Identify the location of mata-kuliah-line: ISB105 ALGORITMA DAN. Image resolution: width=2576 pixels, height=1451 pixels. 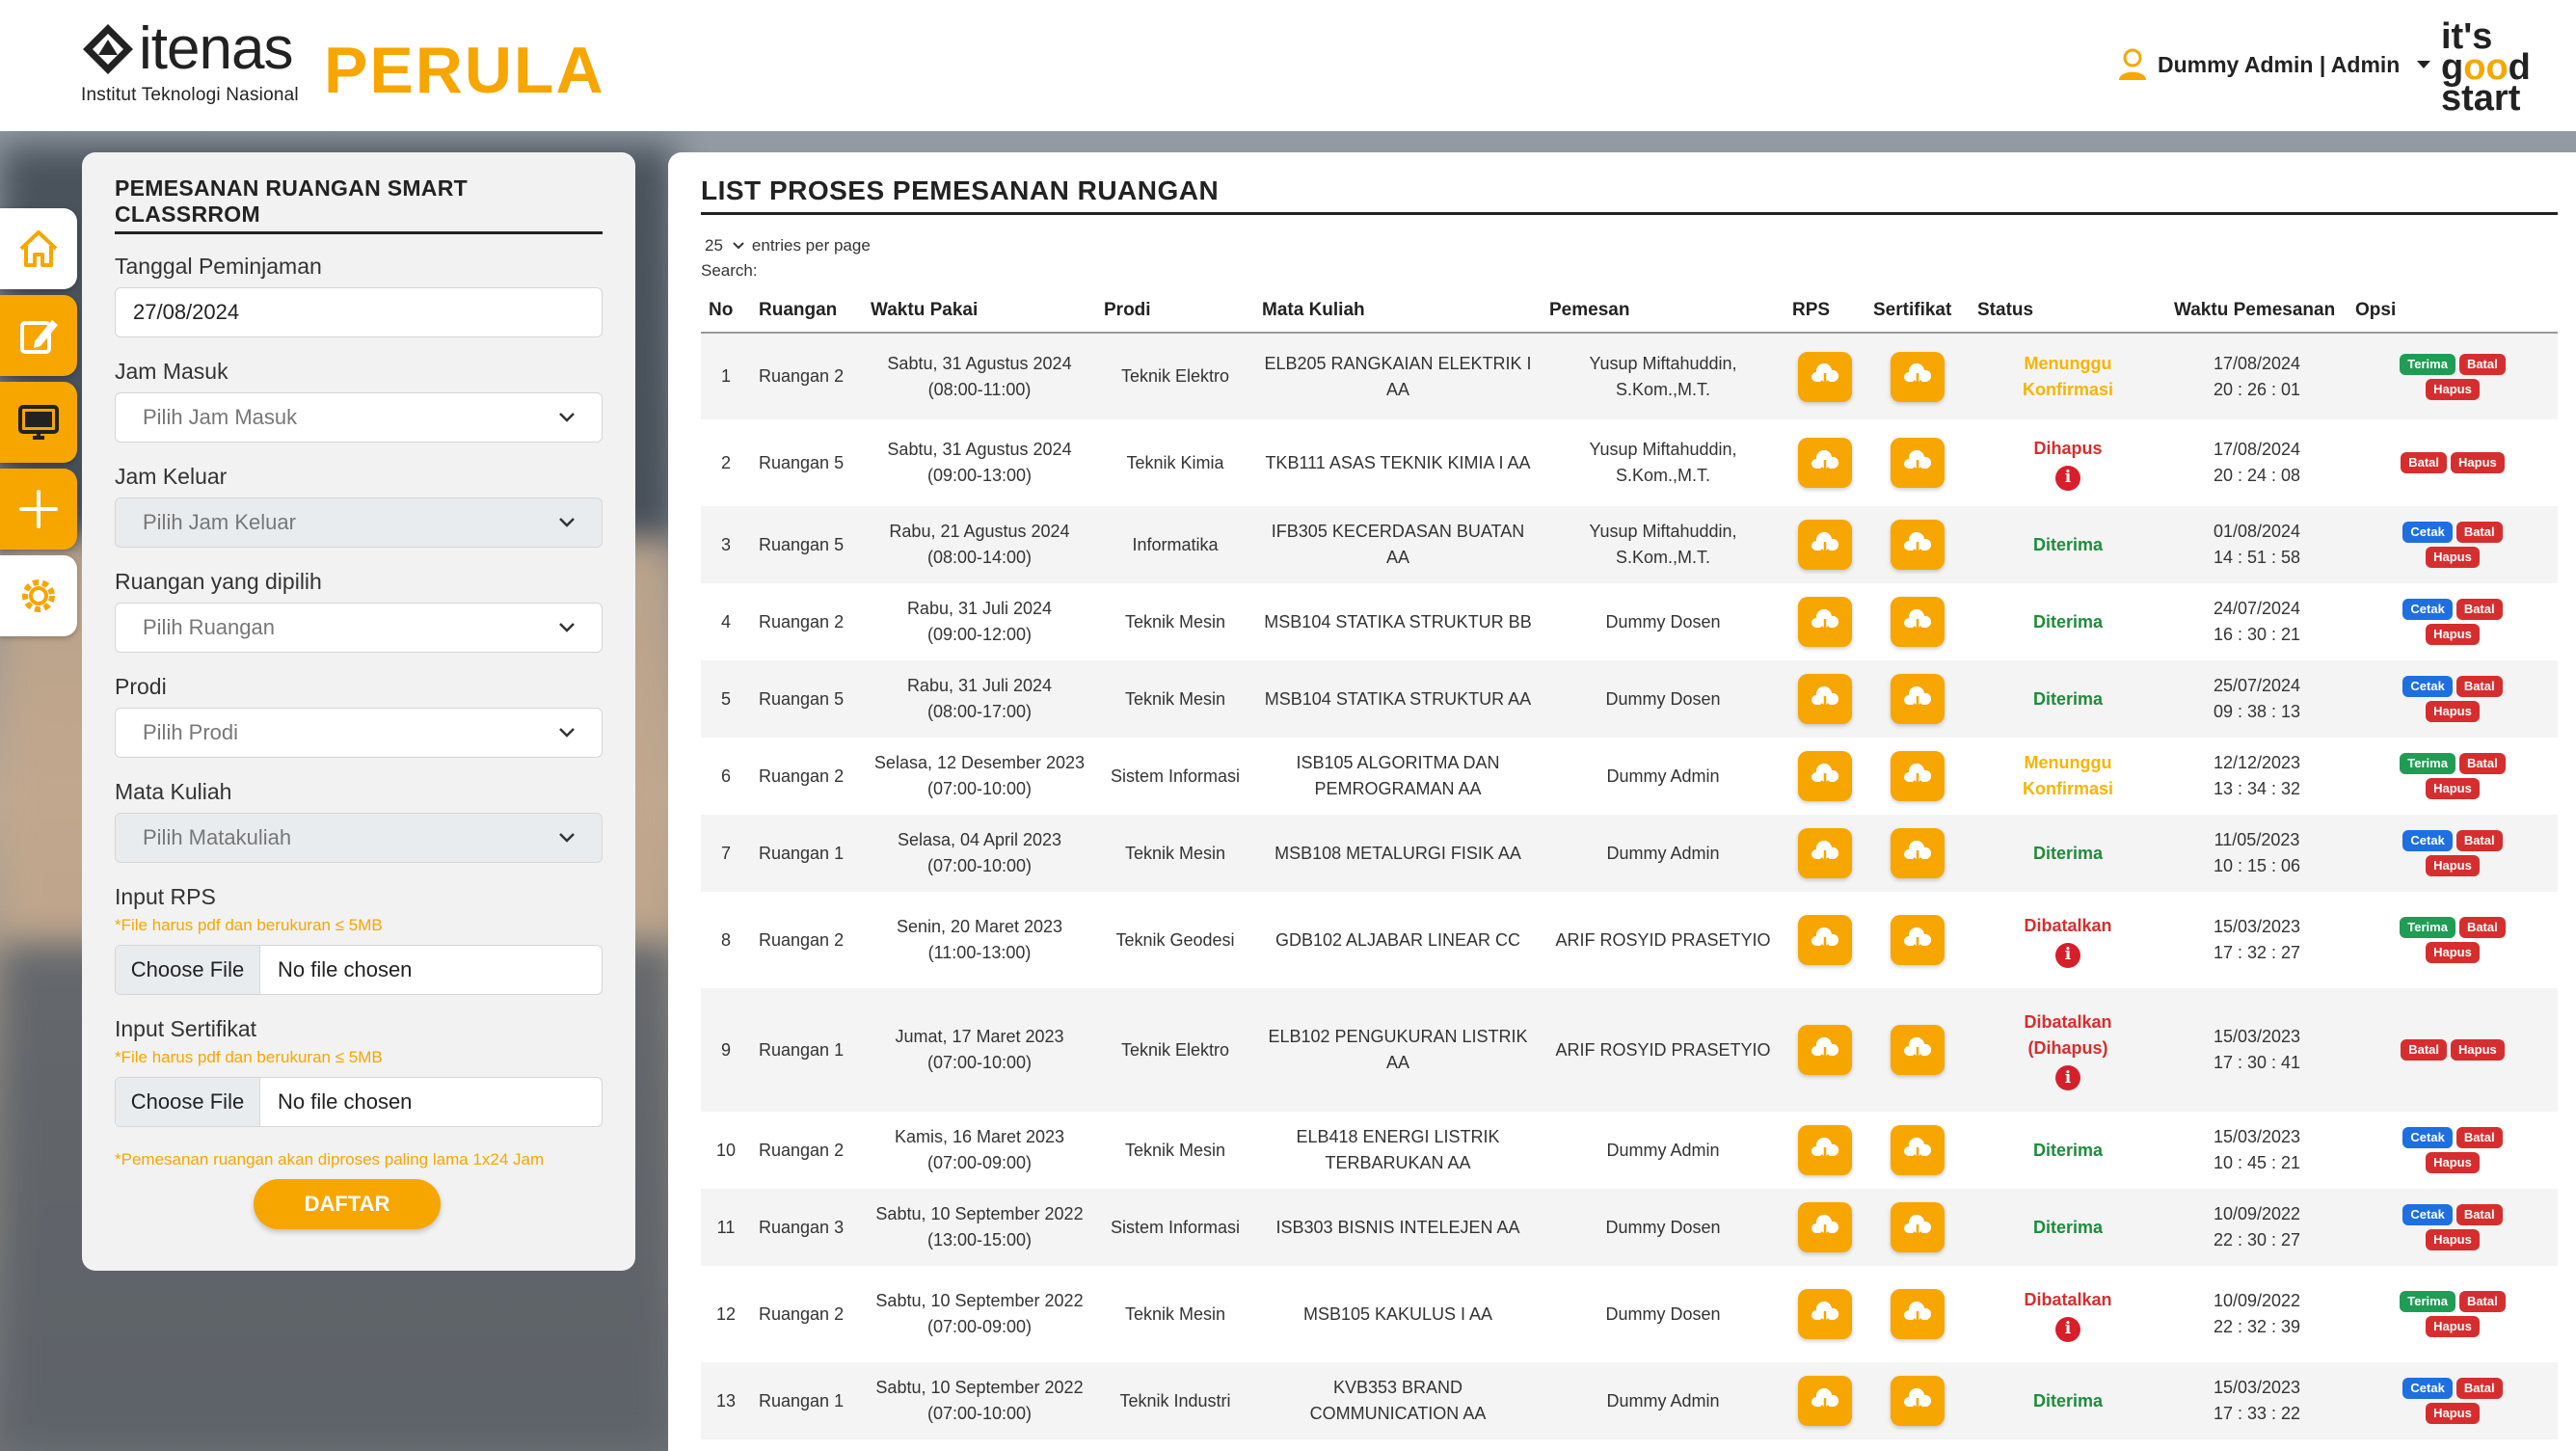
(1398, 762).